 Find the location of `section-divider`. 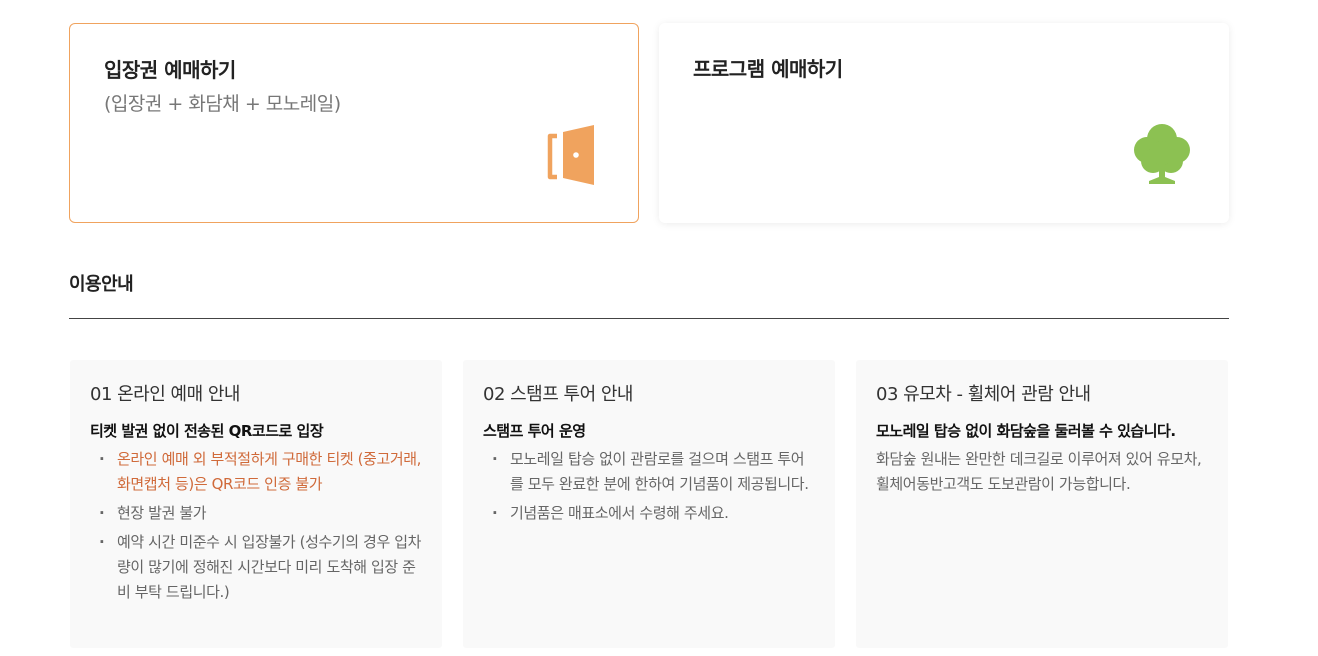

section-divider is located at coordinates (649, 318).